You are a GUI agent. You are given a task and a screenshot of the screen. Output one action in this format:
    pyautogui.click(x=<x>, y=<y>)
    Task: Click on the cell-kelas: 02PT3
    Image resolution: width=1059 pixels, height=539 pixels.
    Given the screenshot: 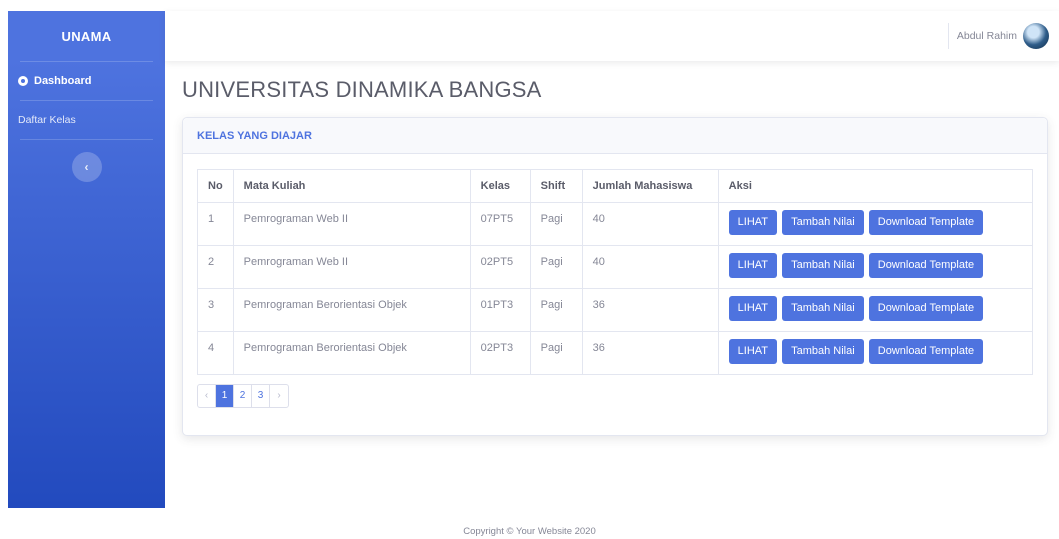 What is the action you would take?
    pyautogui.click(x=500, y=353)
    